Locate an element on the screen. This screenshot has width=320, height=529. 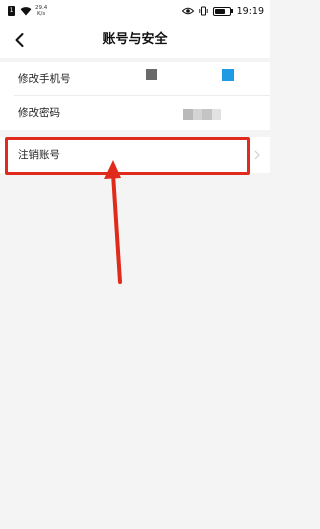
sim-icon: 1 is located at coordinates (11, 11).